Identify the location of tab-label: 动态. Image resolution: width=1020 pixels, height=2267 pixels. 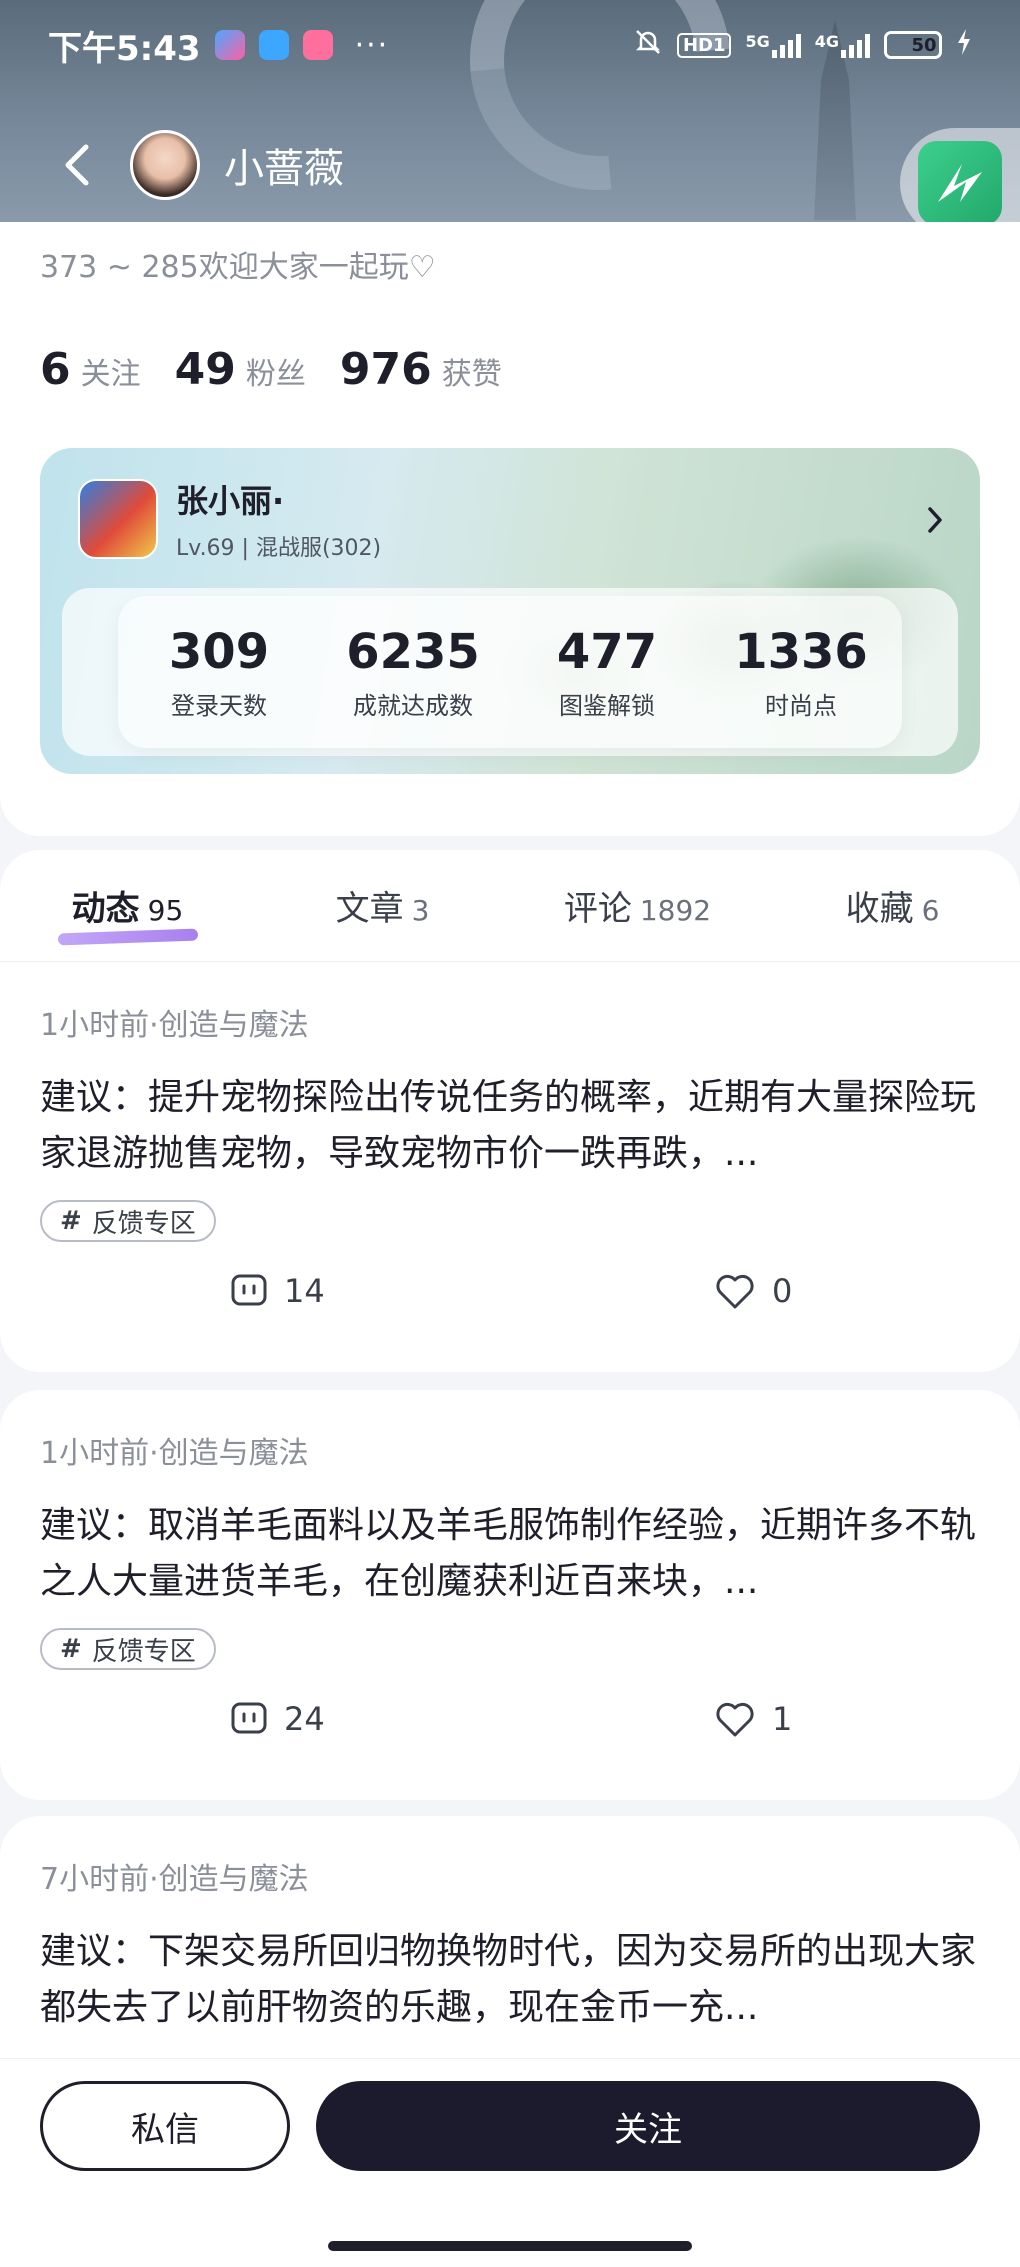
(105, 909).